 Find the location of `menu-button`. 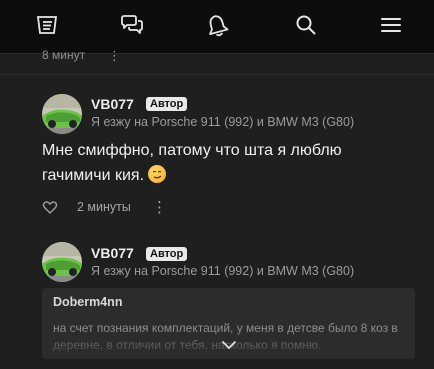

menu-button is located at coordinates (391, 27).